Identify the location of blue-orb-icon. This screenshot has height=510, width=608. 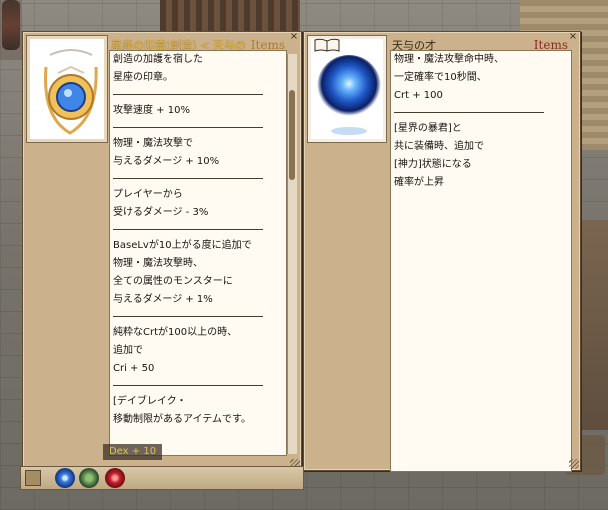
(65, 478).